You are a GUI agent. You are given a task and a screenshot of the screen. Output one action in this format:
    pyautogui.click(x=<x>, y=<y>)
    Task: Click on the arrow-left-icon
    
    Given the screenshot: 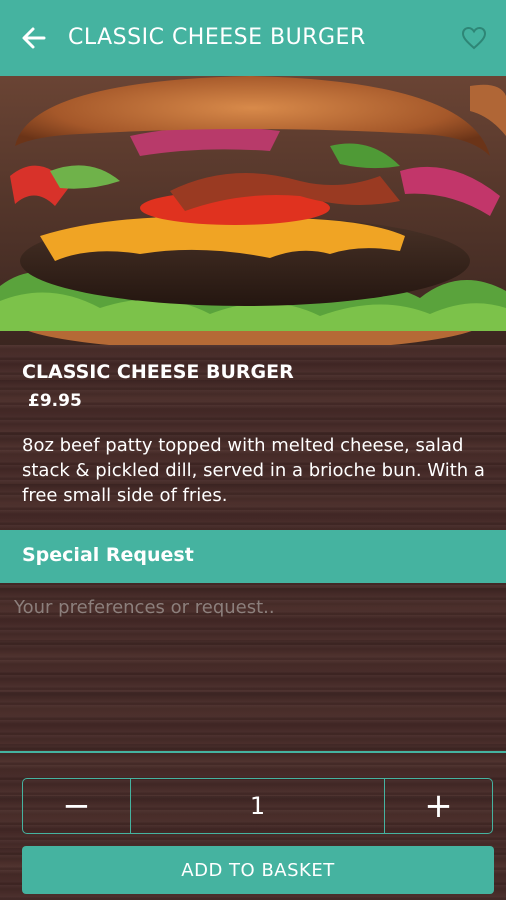 What is the action you would take?
    pyautogui.click(x=34, y=38)
    